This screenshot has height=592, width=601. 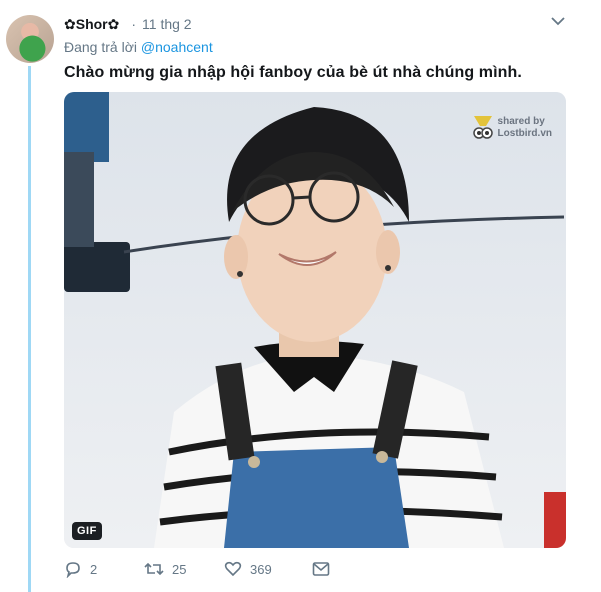 I want to click on reply-button: 2, so click(x=104, y=569).